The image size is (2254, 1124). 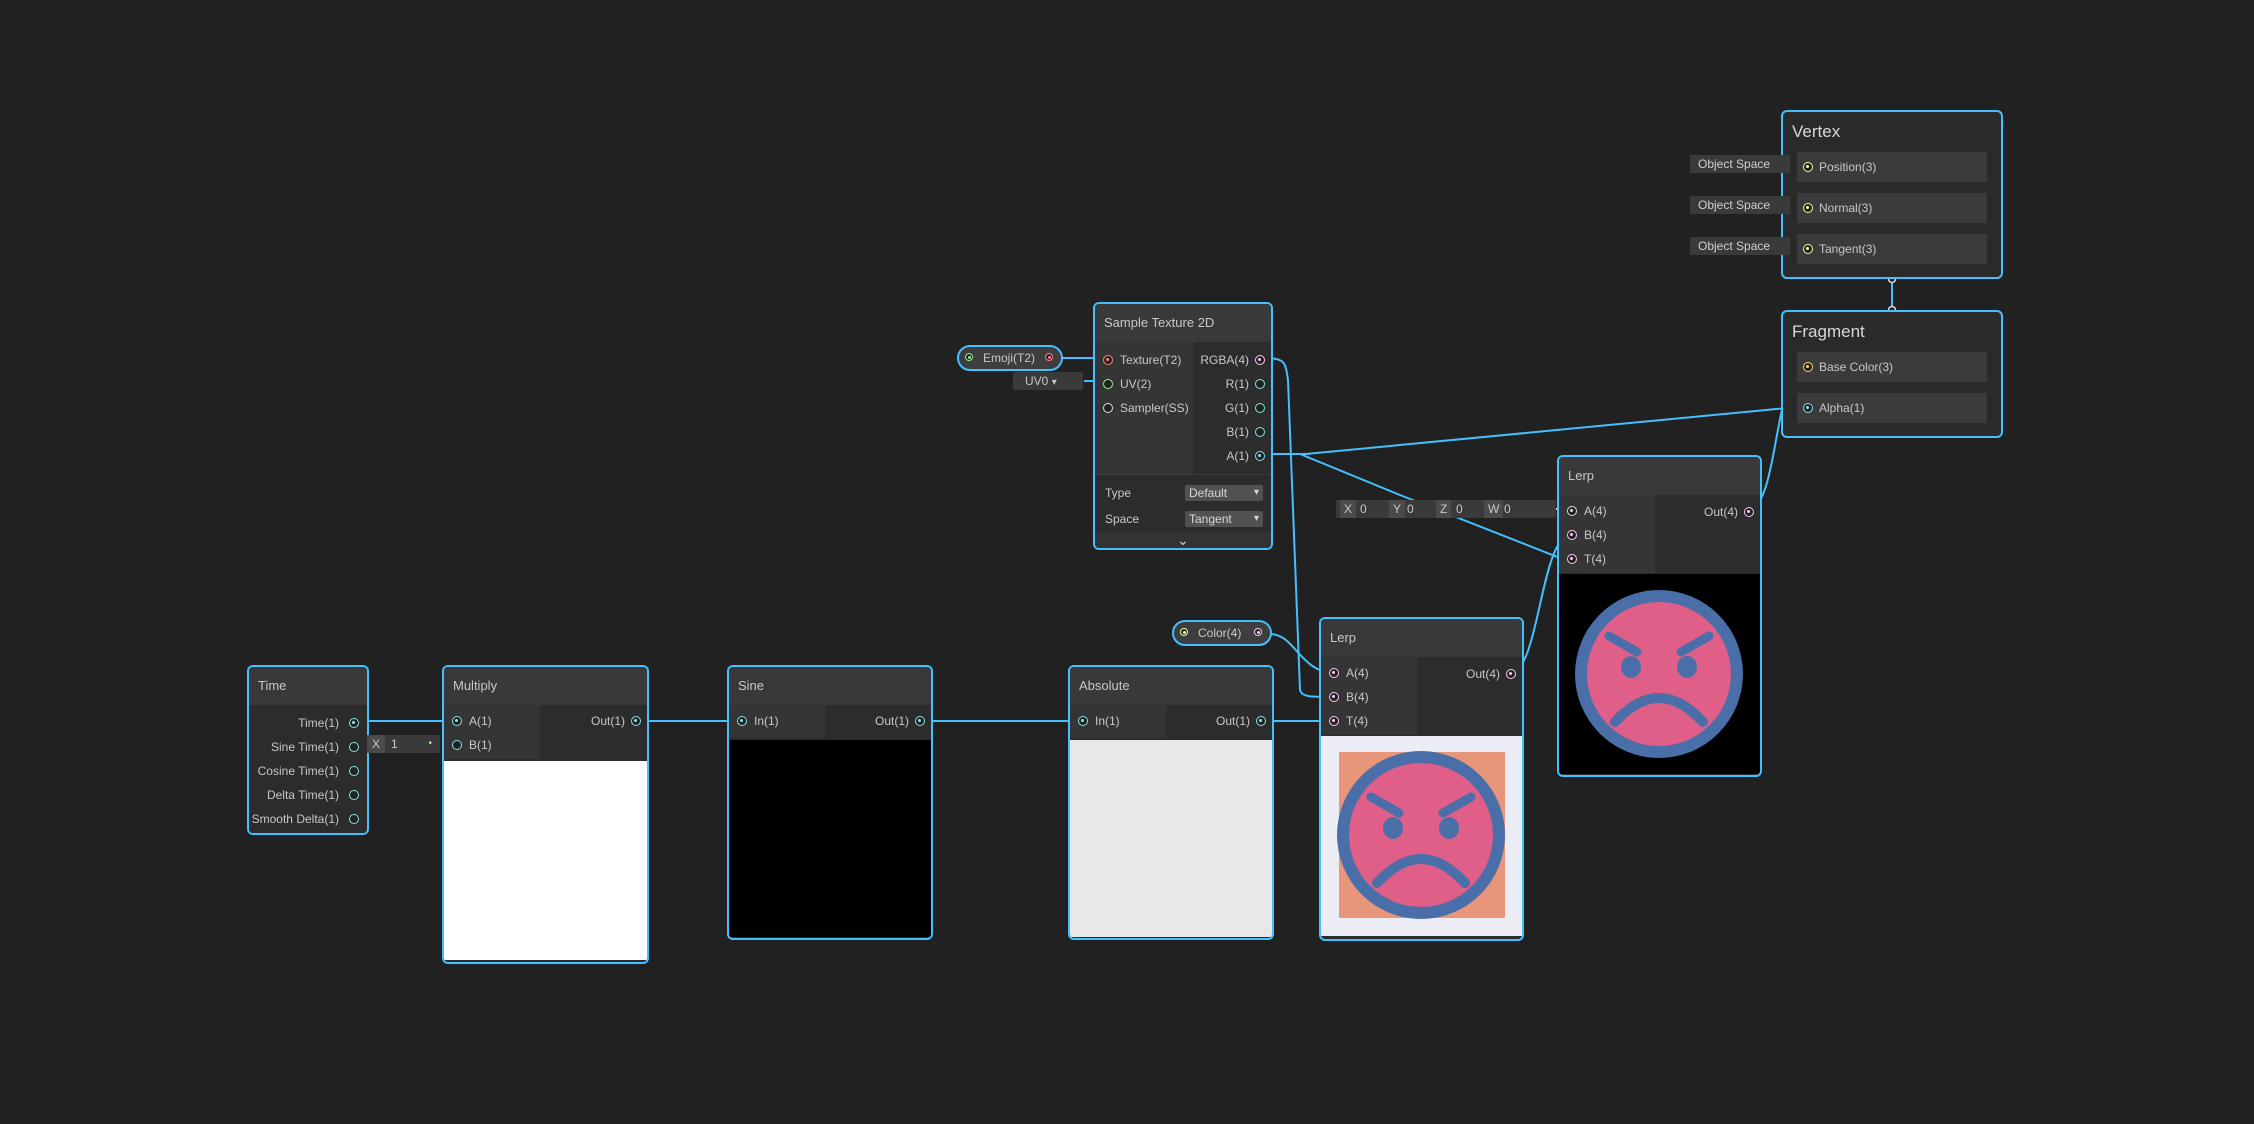 I want to click on lerp-node-bottom: Lerp A(4) B(4) T(4) Out(4), so click(x=1421, y=779).